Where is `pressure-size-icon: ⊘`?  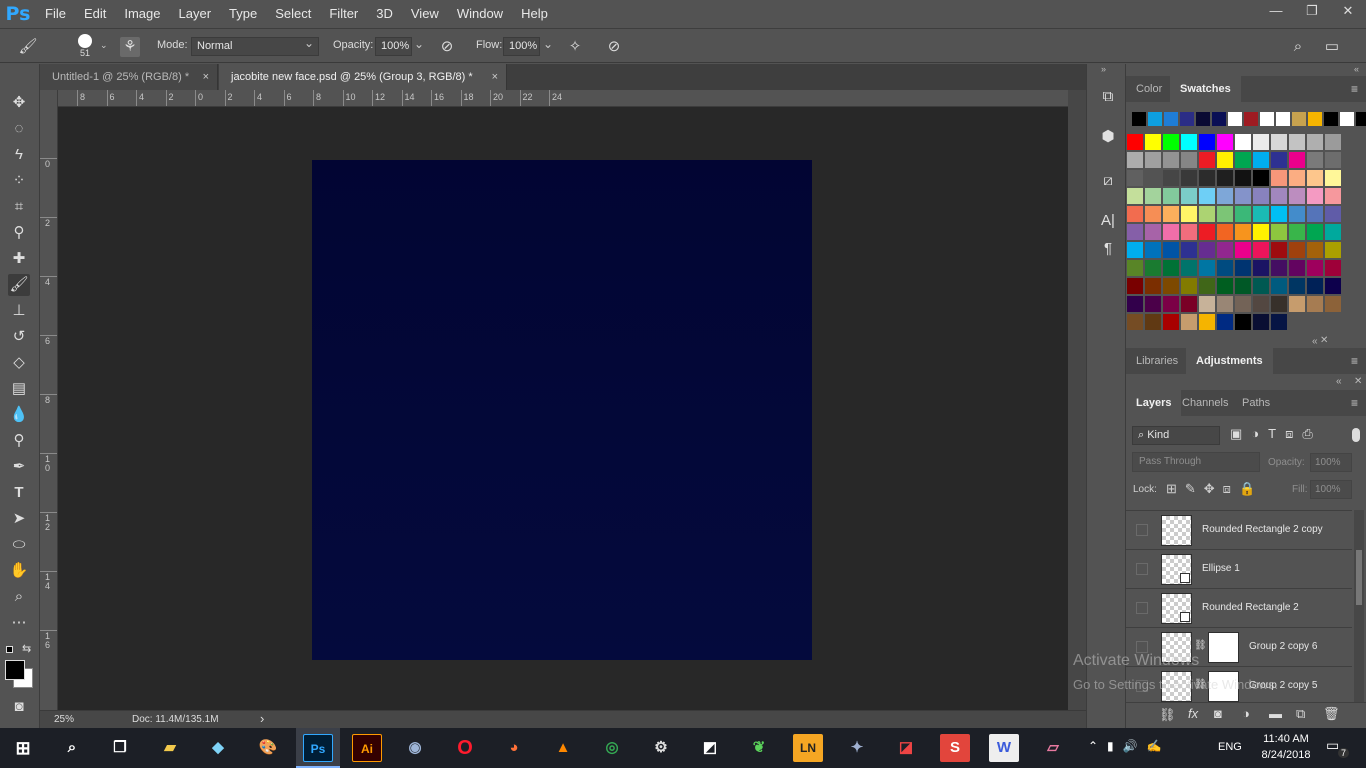 pressure-size-icon: ⊘ is located at coordinates (614, 47).